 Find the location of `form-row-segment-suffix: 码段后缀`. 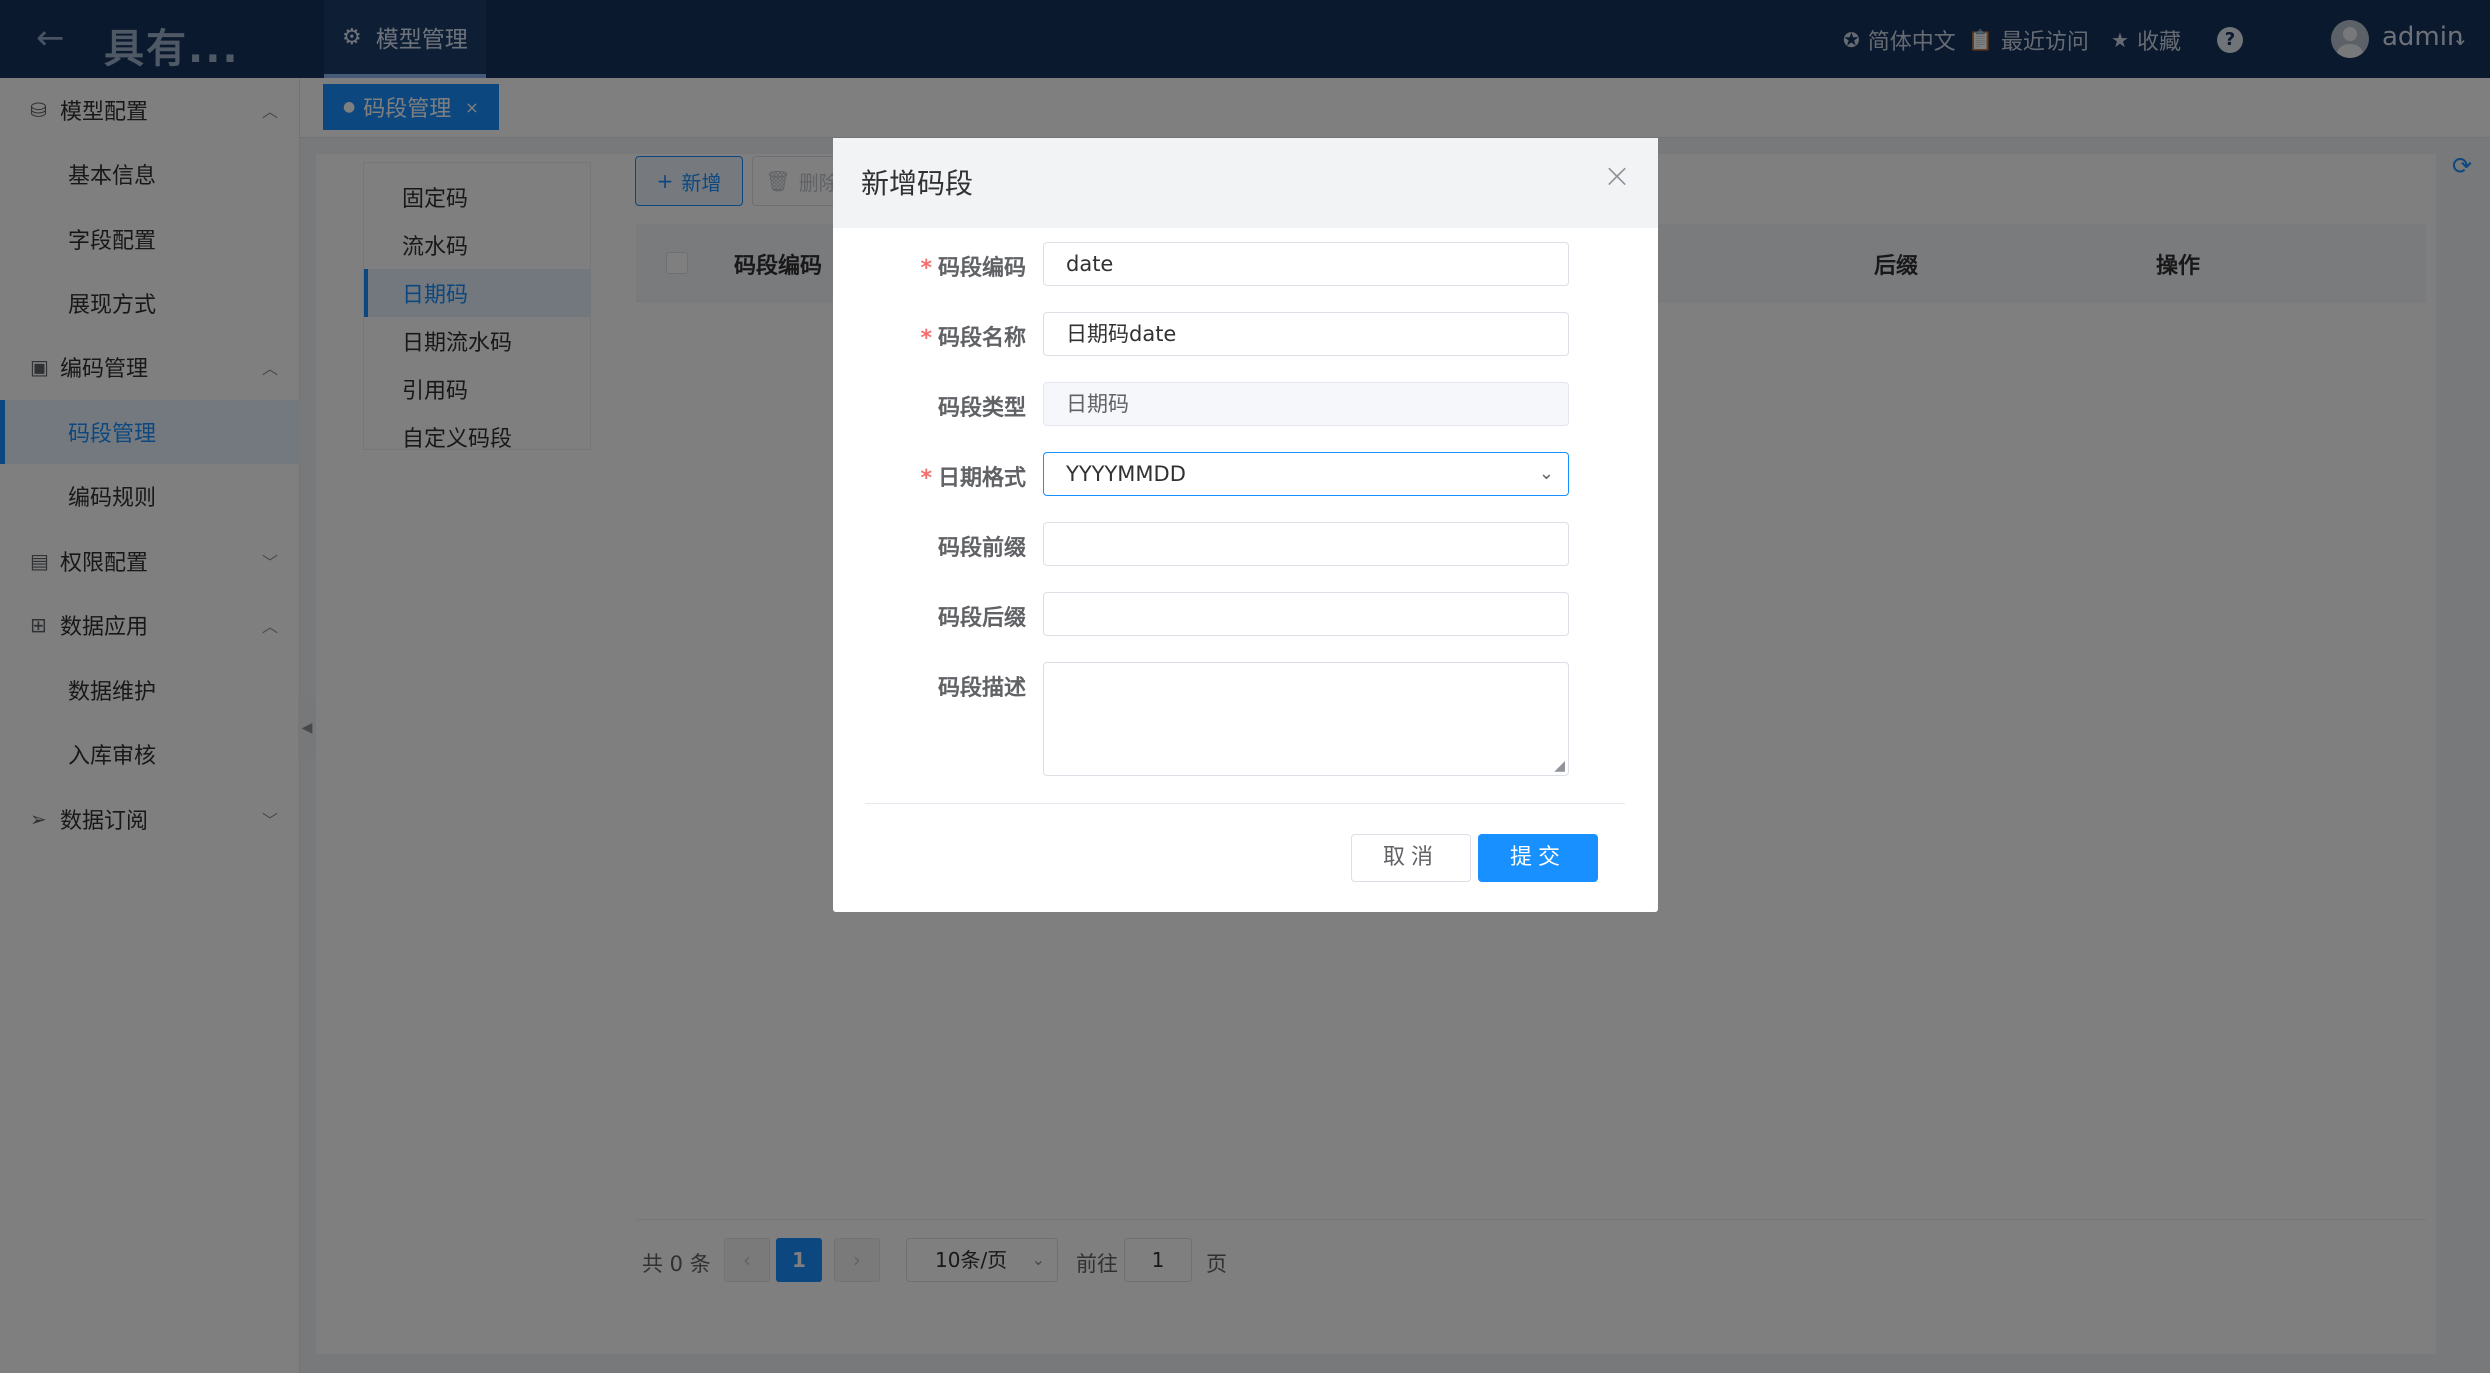

form-row-segment-suffix: 码段后缀 is located at coordinates (1245, 615).